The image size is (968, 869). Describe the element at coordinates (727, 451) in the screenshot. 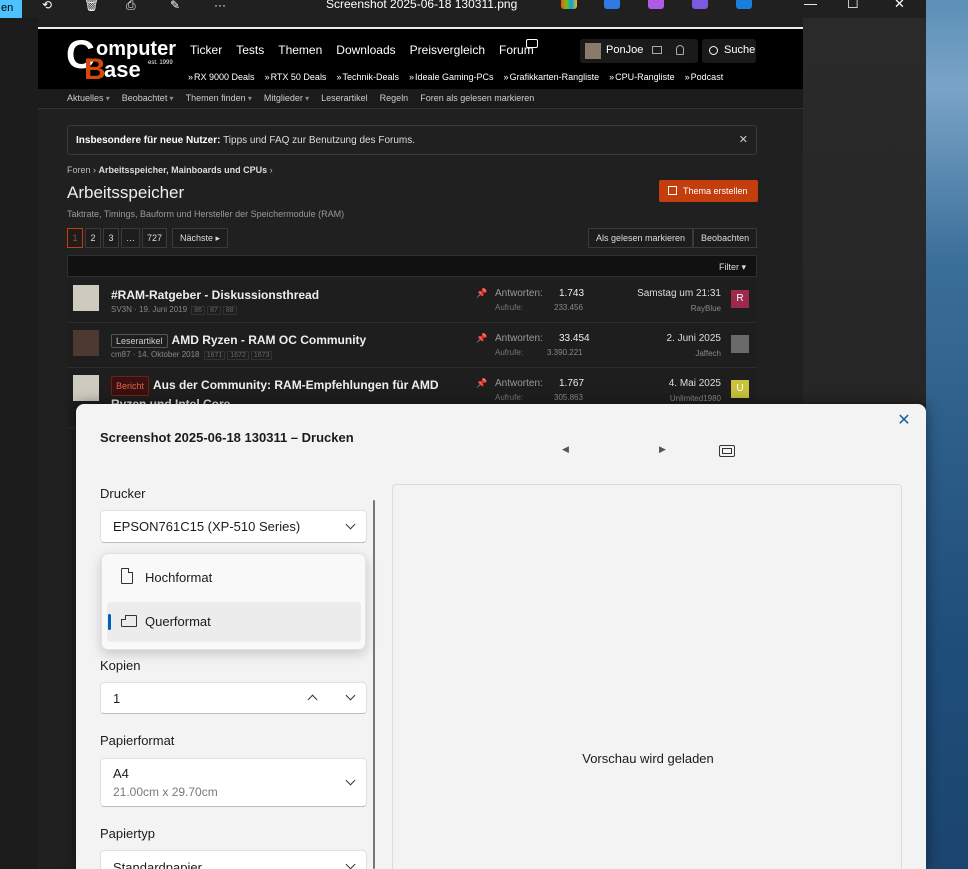

I see `fit-to-window-icon` at that location.